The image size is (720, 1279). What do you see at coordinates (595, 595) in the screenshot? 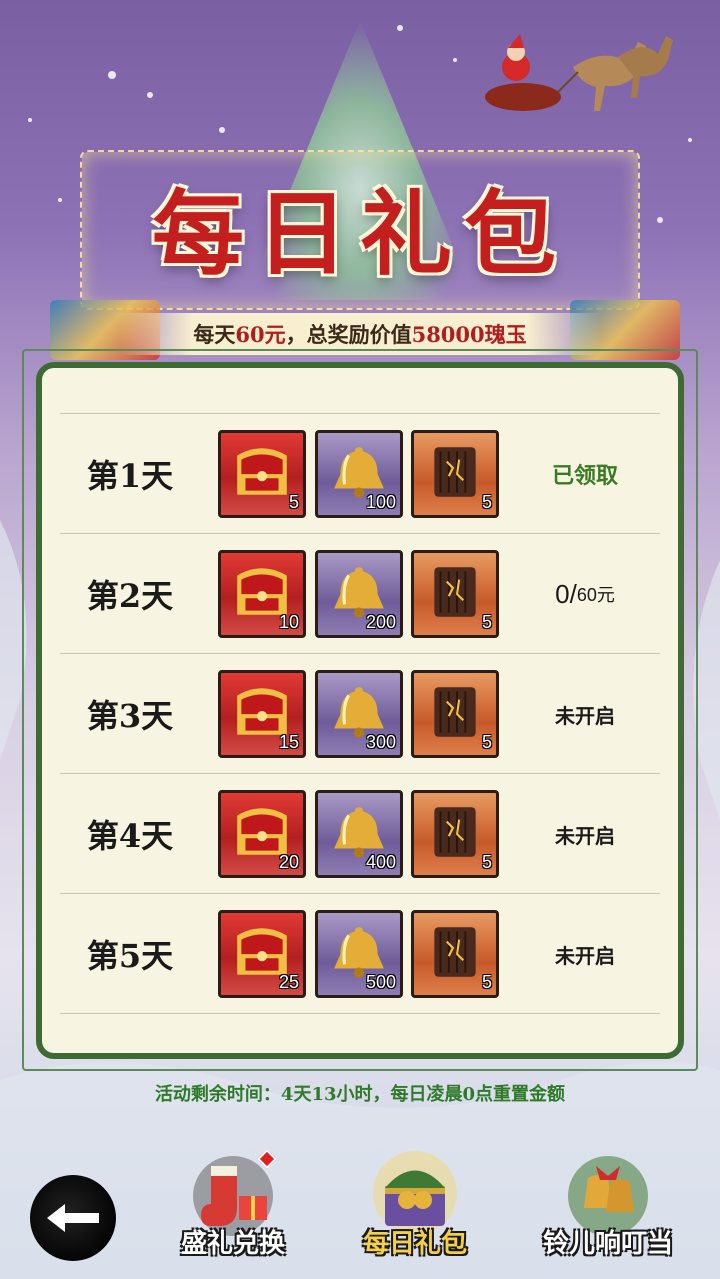
I see `progress-target: 60元` at bounding box center [595, 595].